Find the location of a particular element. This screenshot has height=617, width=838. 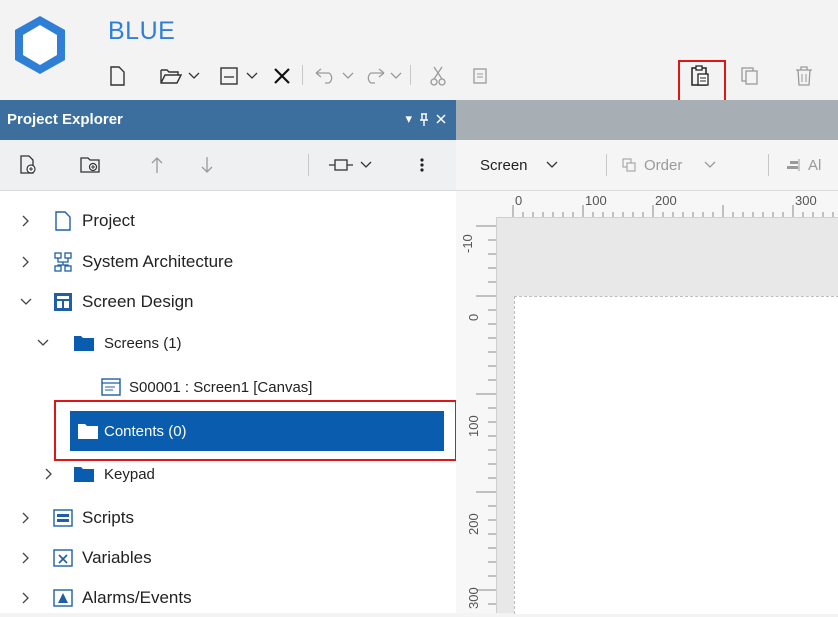

move-up-button is located at coordinates (157, 165).